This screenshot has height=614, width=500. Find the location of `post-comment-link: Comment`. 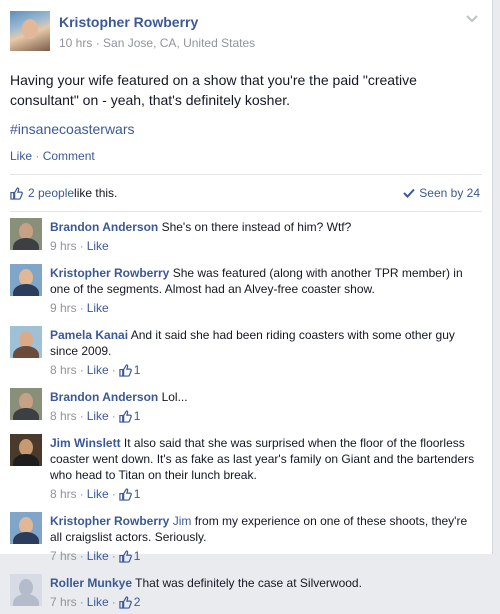

post-comment-link: Comment is located at coordinates (69, 156).